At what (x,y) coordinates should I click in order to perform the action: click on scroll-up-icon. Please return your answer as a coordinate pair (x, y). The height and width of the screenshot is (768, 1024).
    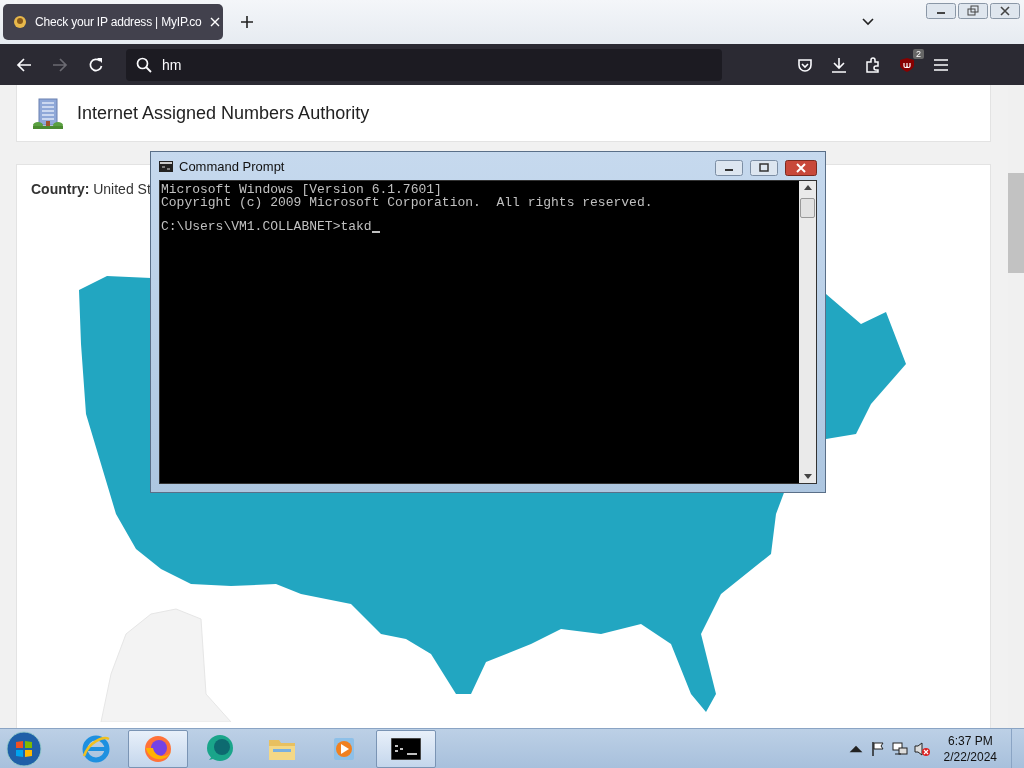
    Looking at the image, I should click on (807, 187).